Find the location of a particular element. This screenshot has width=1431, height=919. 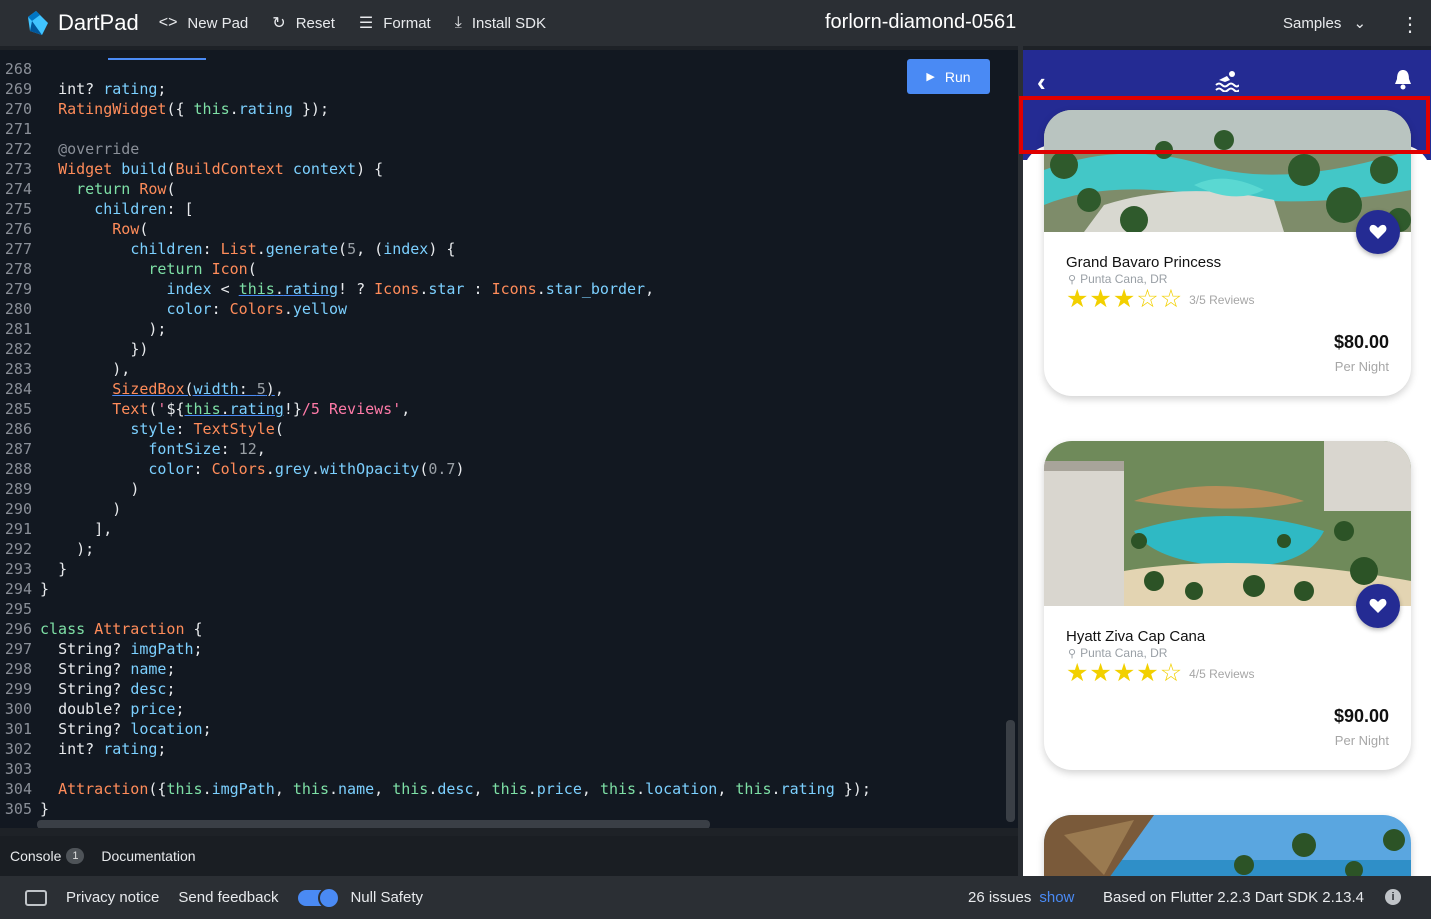

console-tab: Console 1 is located at coordinates (47, 856).